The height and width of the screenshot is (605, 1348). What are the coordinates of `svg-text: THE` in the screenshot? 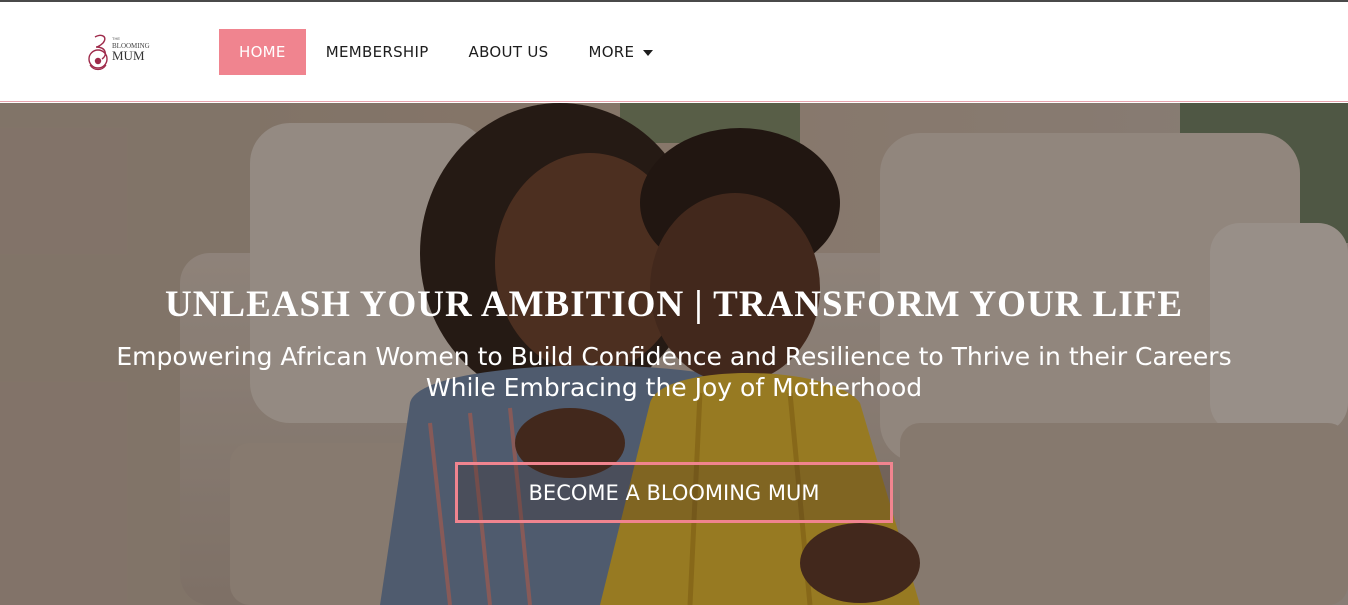 It's located at (116, 38).